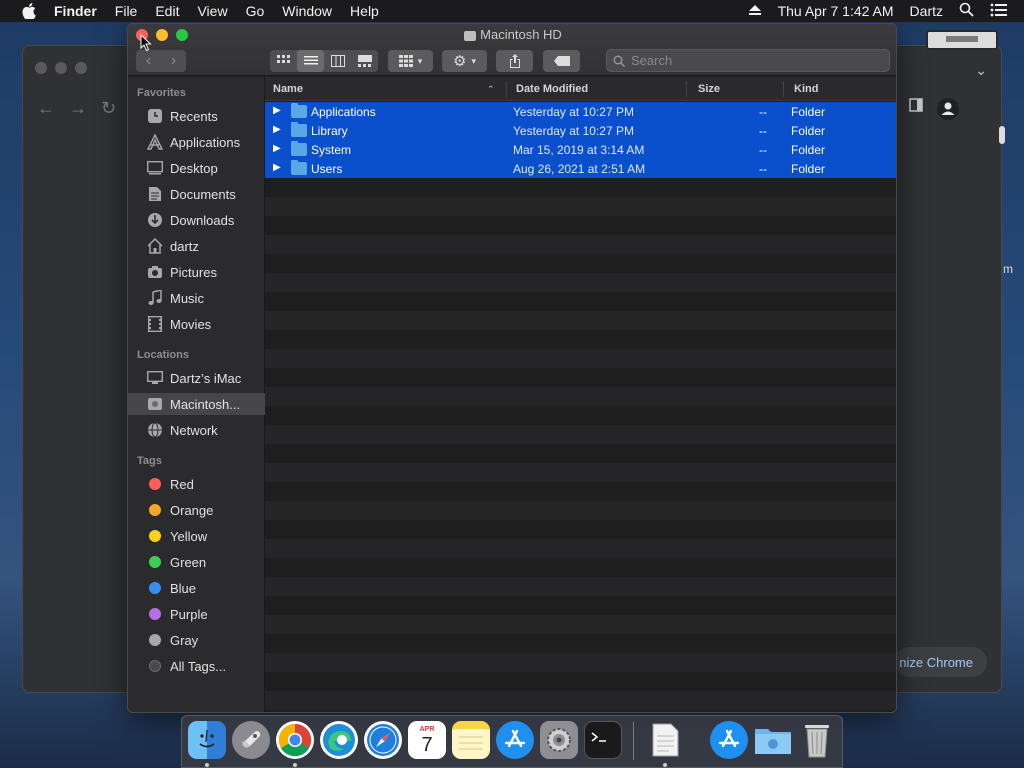 The image size is (1024, 768). What do you see at coordinates (981, 70) in the screenshot?
I see `tab-search-chevron-icon: ⌄` at bounding box center [981, 70].